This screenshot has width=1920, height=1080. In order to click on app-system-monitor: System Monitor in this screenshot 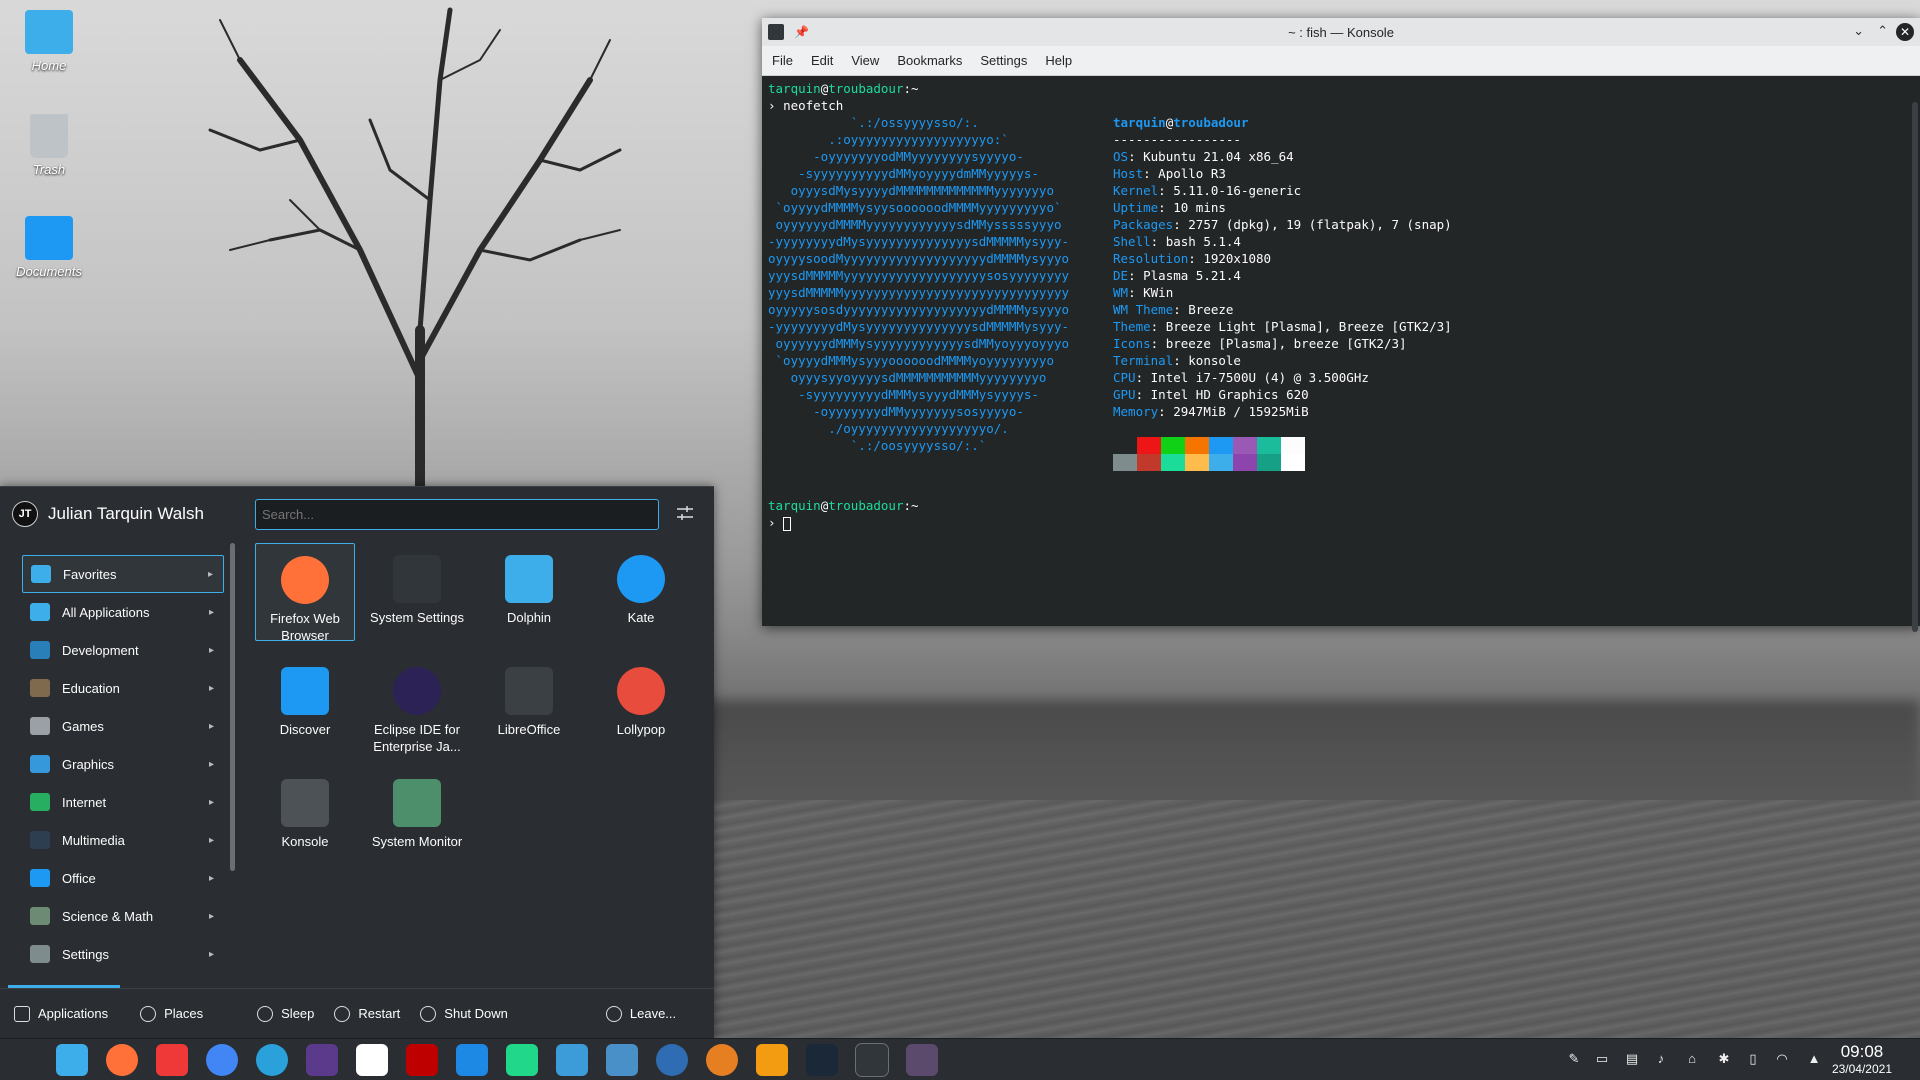, I will do `click(417, 816)`.